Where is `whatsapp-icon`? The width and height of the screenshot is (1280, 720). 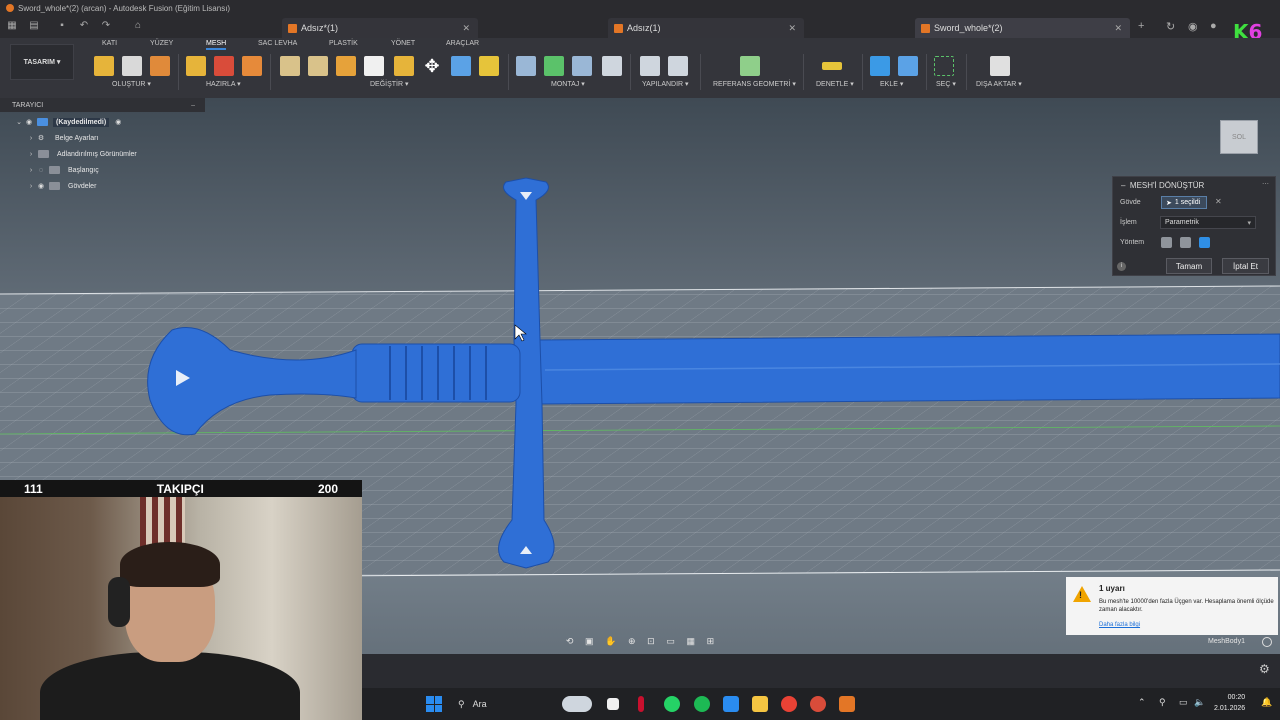 whatsapp-icon is located at coordinates (672, 704).